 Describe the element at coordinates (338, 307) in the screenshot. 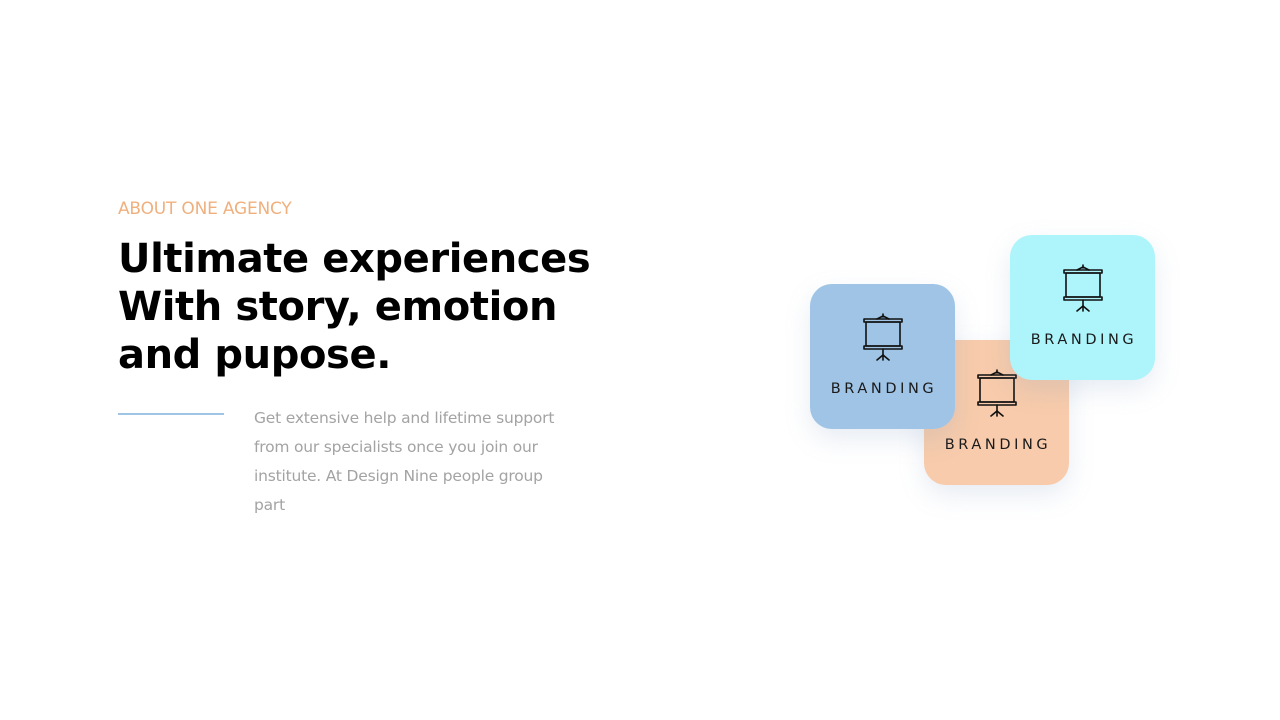

I see `headline-line-2: With story, emotion` at that location.